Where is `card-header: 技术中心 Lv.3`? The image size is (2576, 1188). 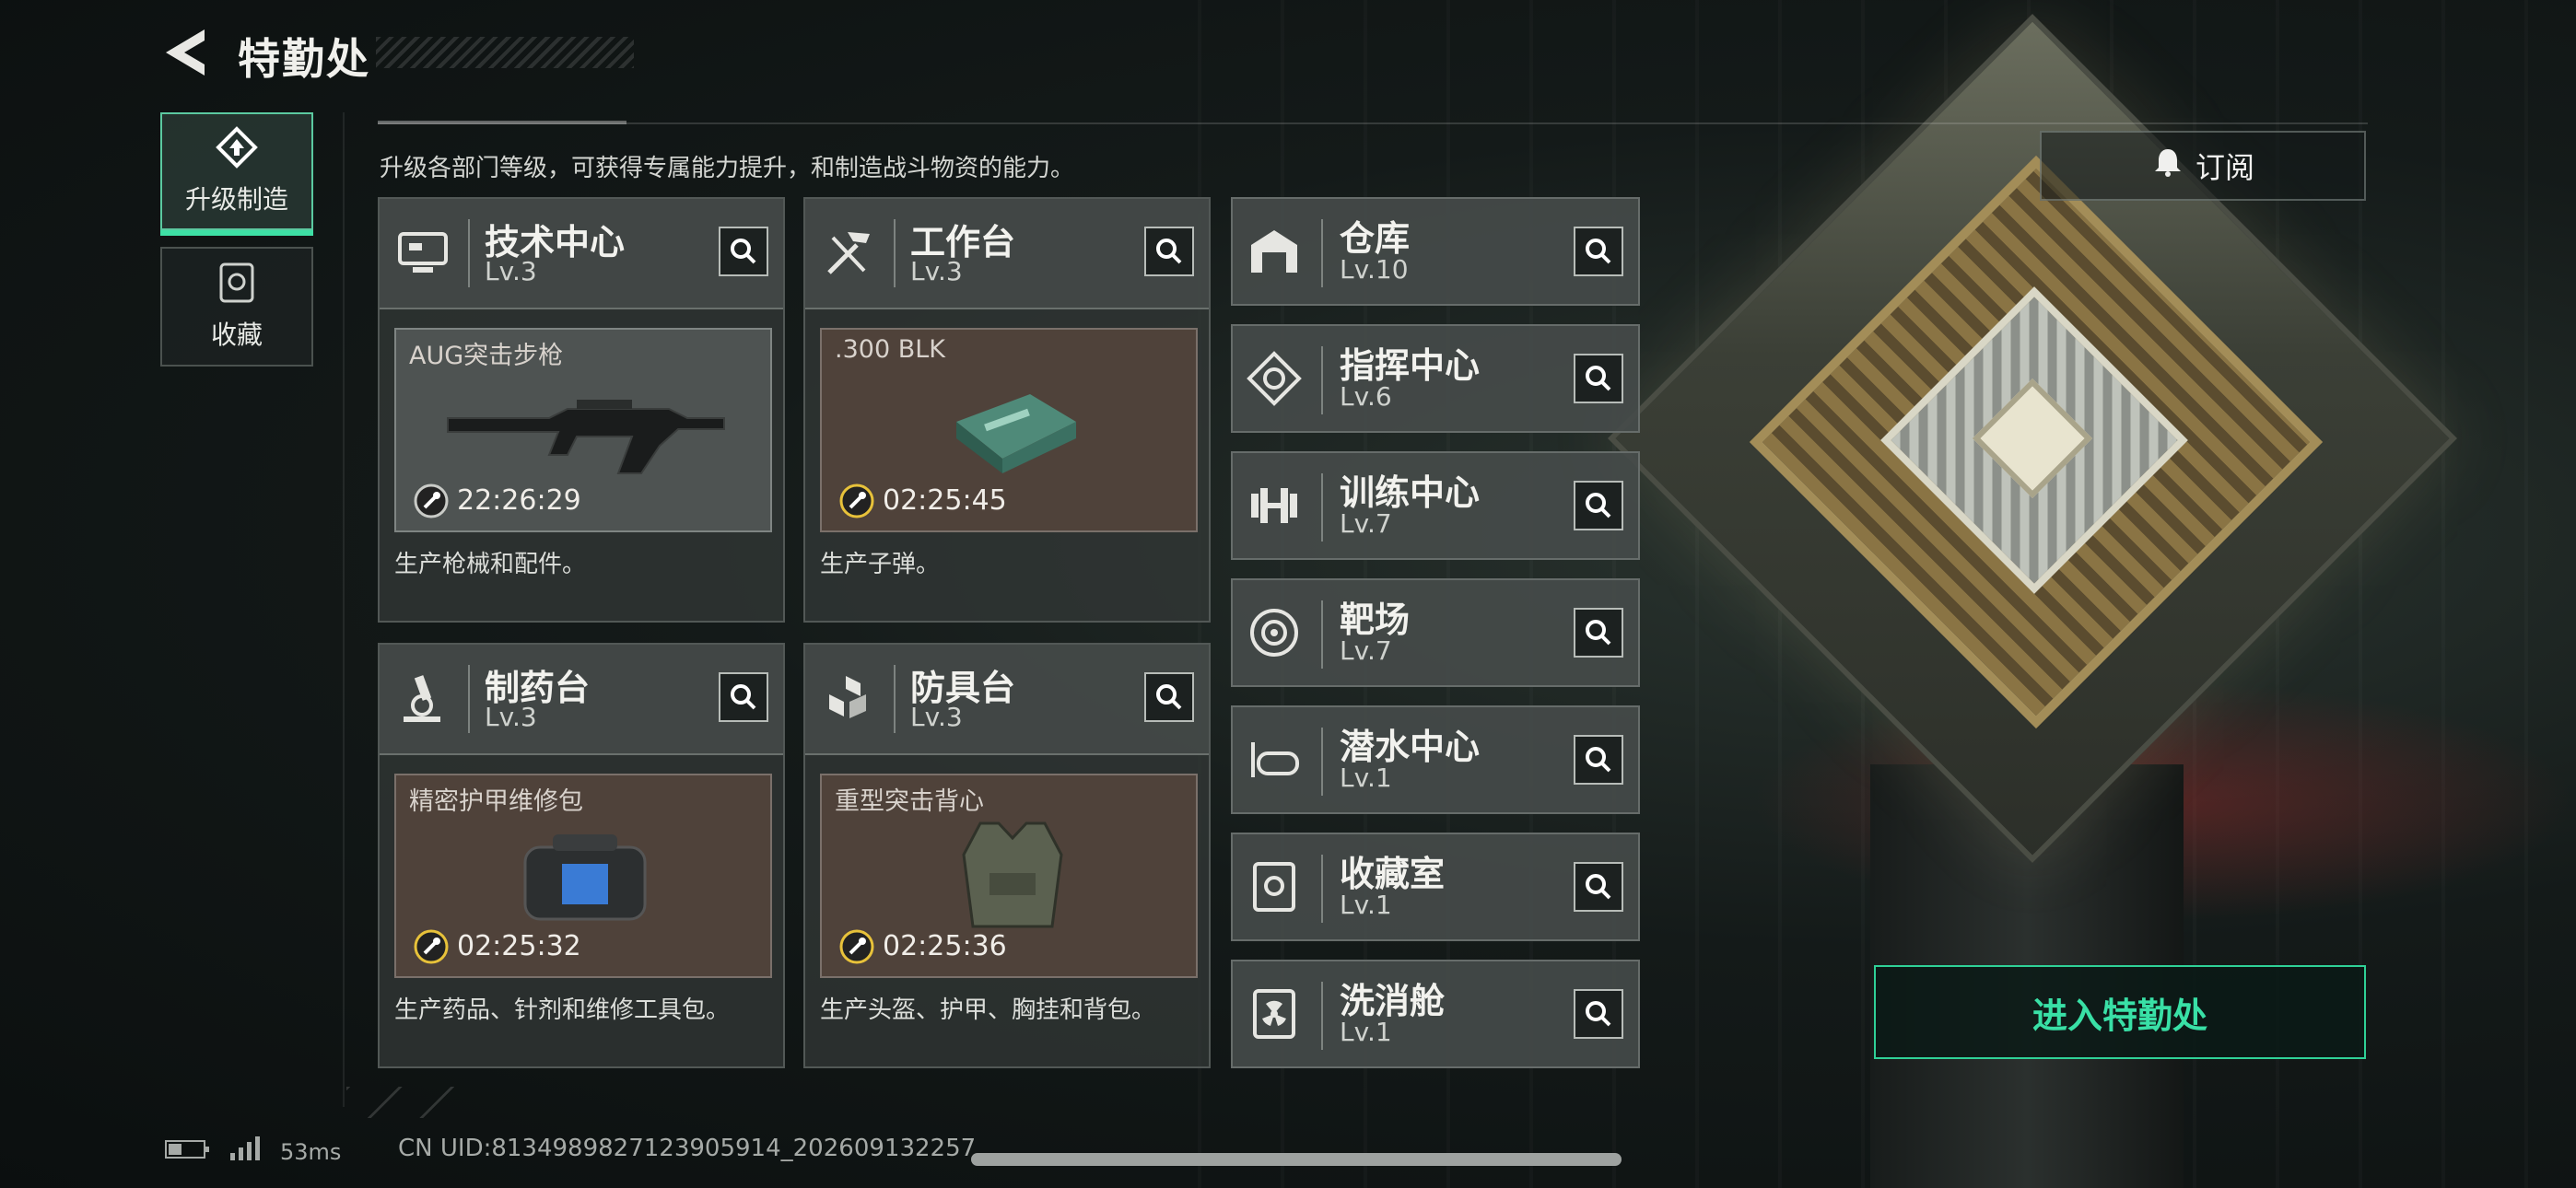 card-header: 技术中心 Lv.3 is located at coordinates (581, 254).